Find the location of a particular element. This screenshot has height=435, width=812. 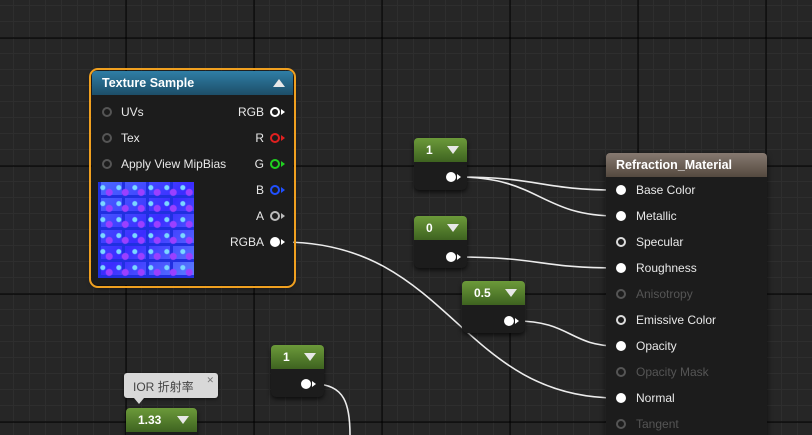

mipbias-label: Apply View MipBias is located at coordinates (174, 164).